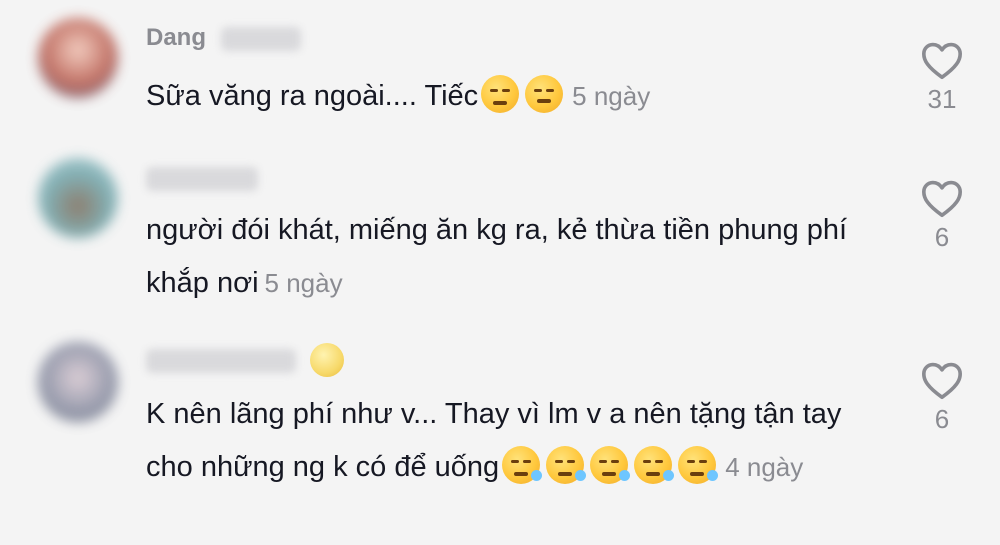 This screenshot has width=1000, height=545. I want to click on comment-text: Sữa văng ra ngoài.... Tiếc 5 ngày, so click(516, 96).